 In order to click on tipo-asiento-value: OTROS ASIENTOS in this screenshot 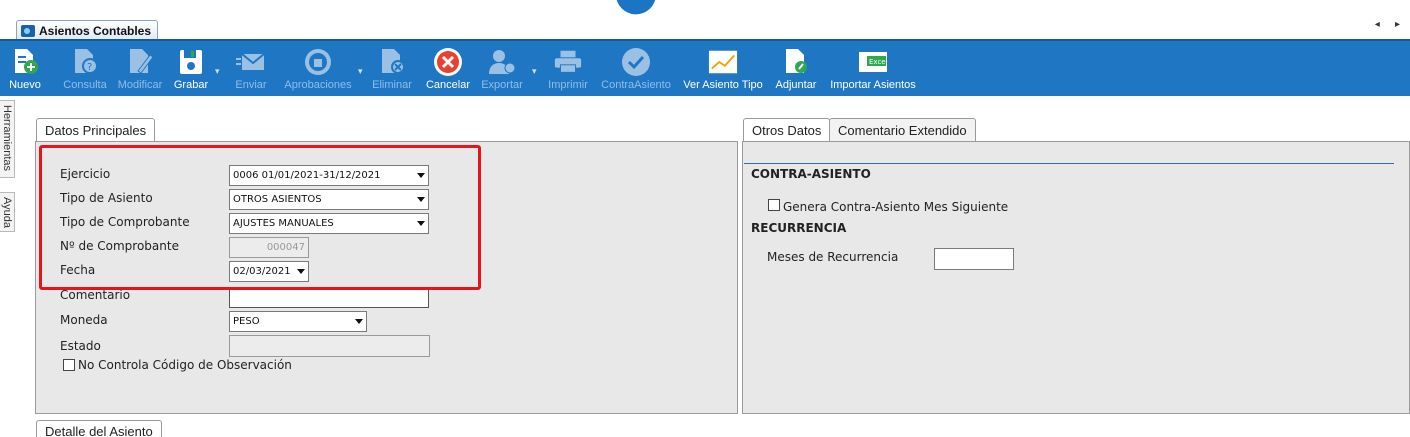, I will do `click(277, 199)`.